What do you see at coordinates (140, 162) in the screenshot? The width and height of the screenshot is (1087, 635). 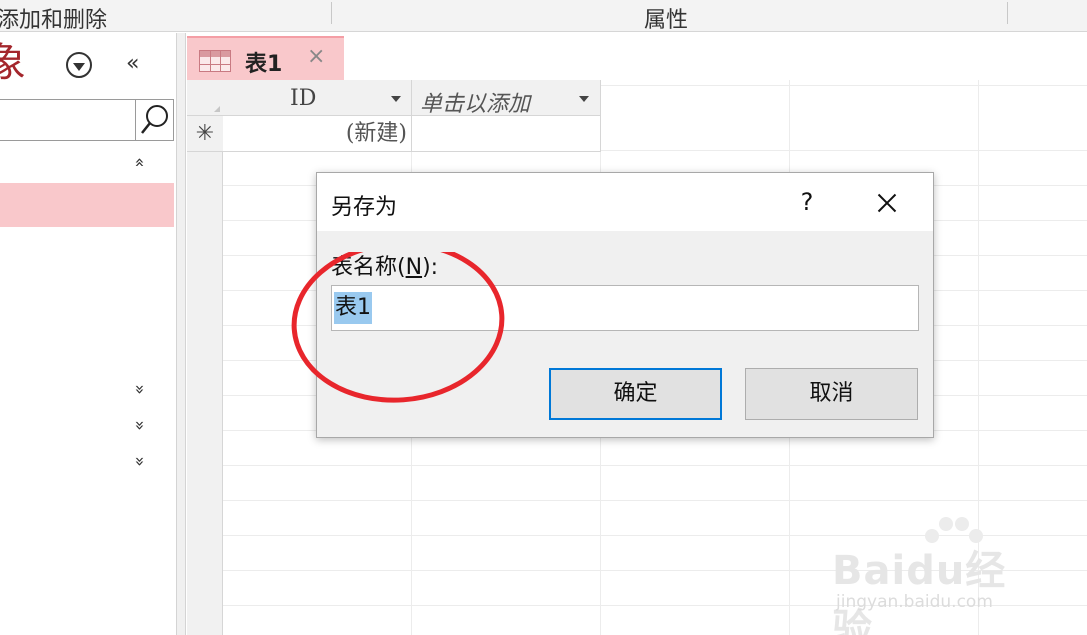 I see `nav-group-collapse-button: «` at bounding box center [140, 162].